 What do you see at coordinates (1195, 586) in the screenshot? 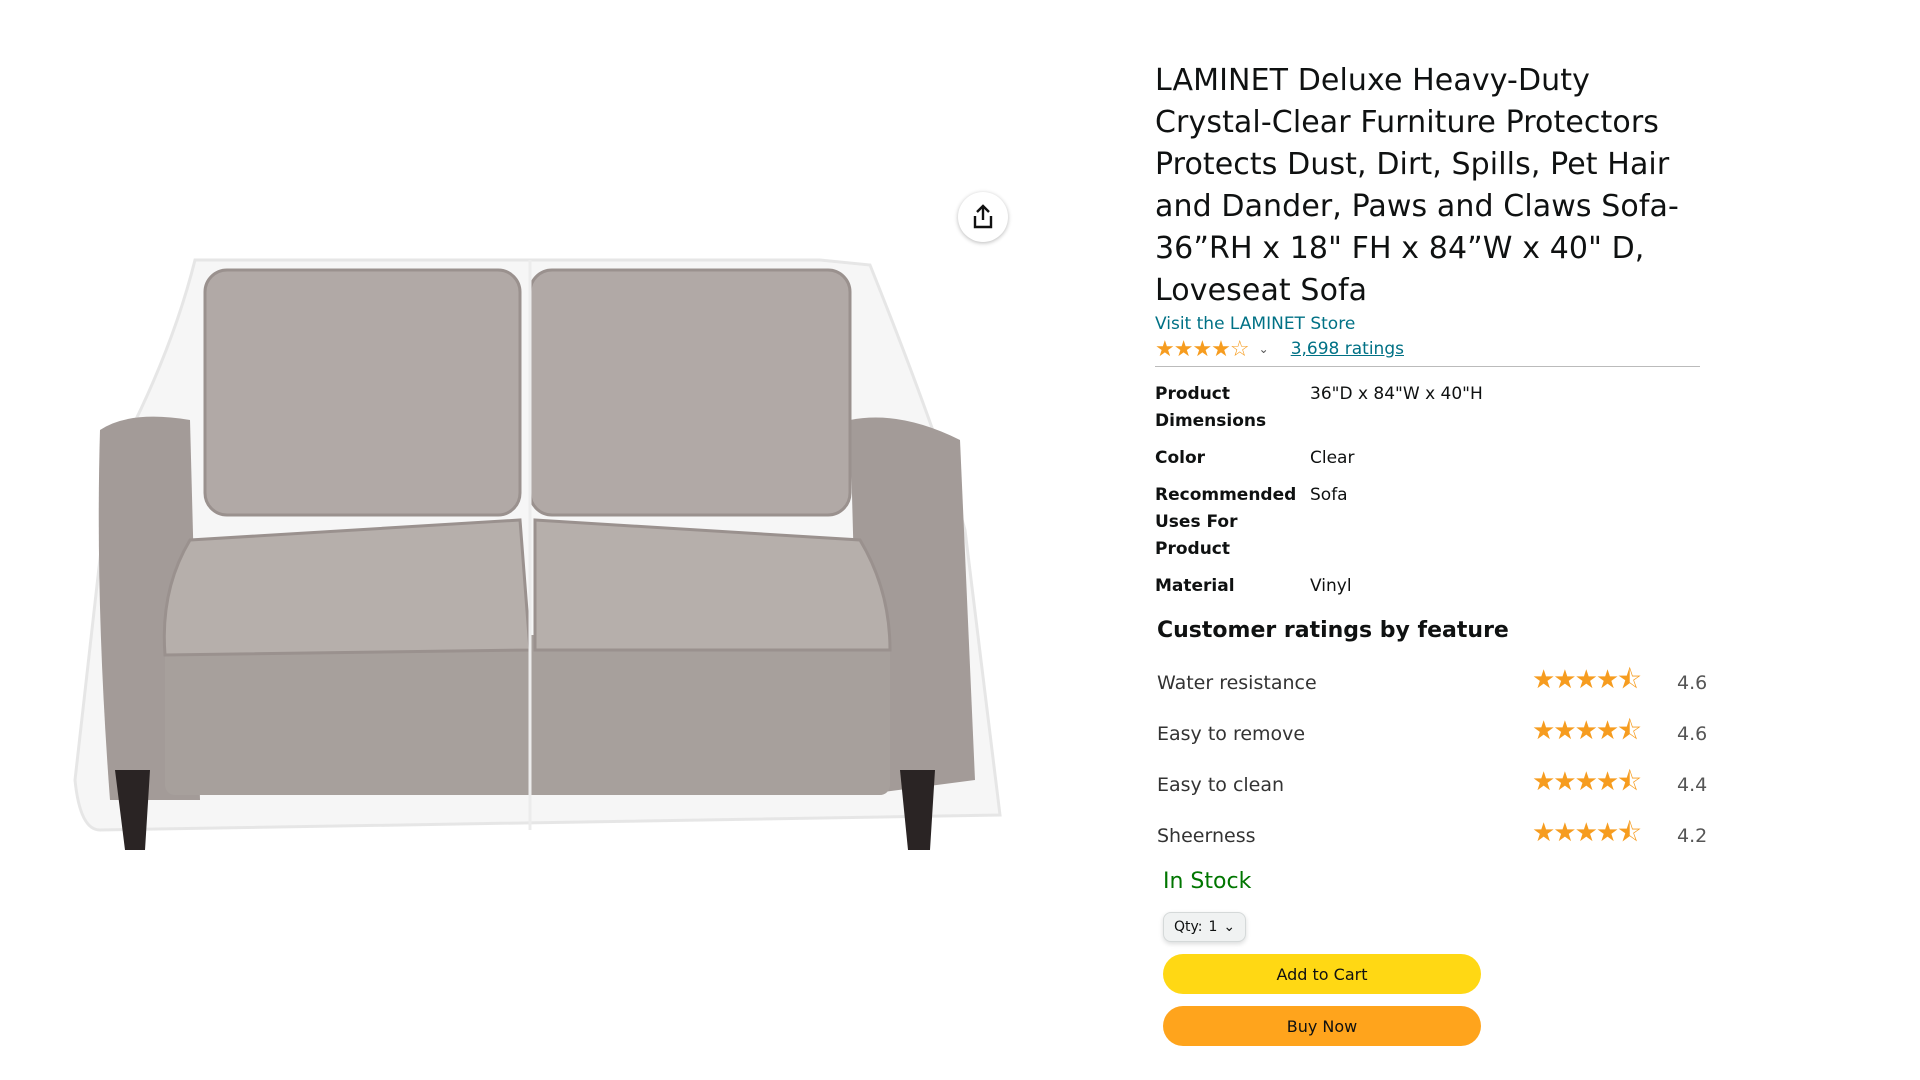
I see `spec-key: Material` at bounding box center [1195, 586].